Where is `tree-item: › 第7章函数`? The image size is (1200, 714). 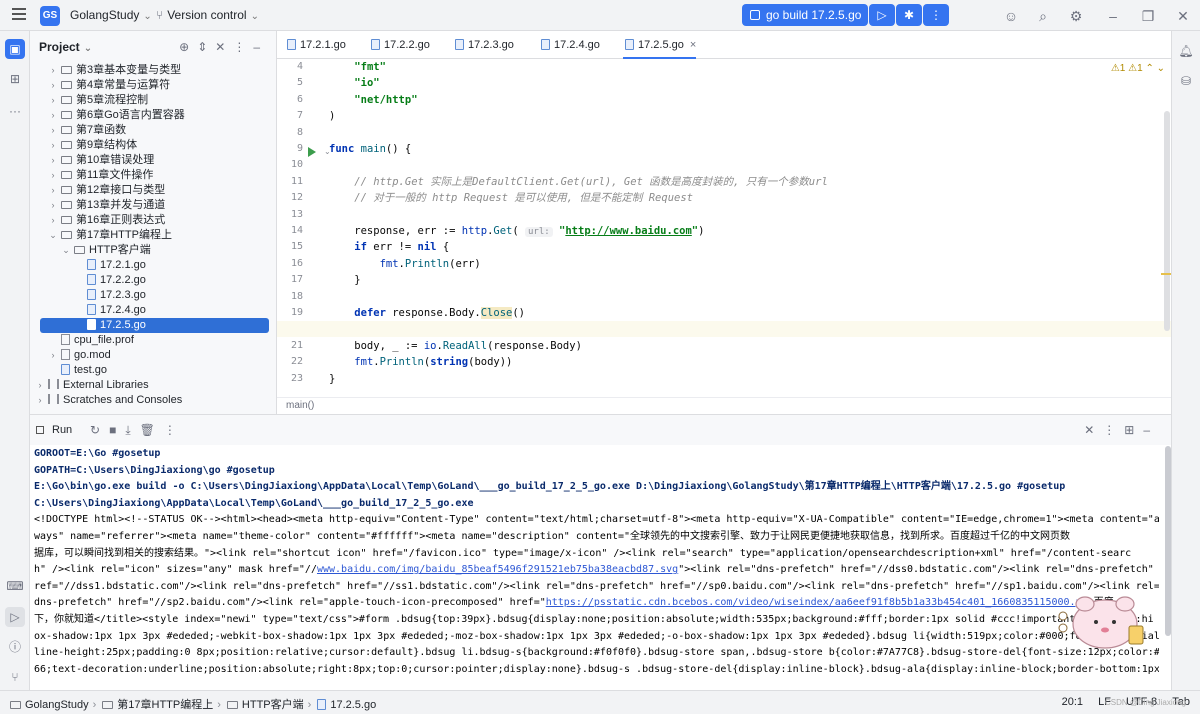
tree-item: › 第7章函数 is located at coordinates (153, 130).